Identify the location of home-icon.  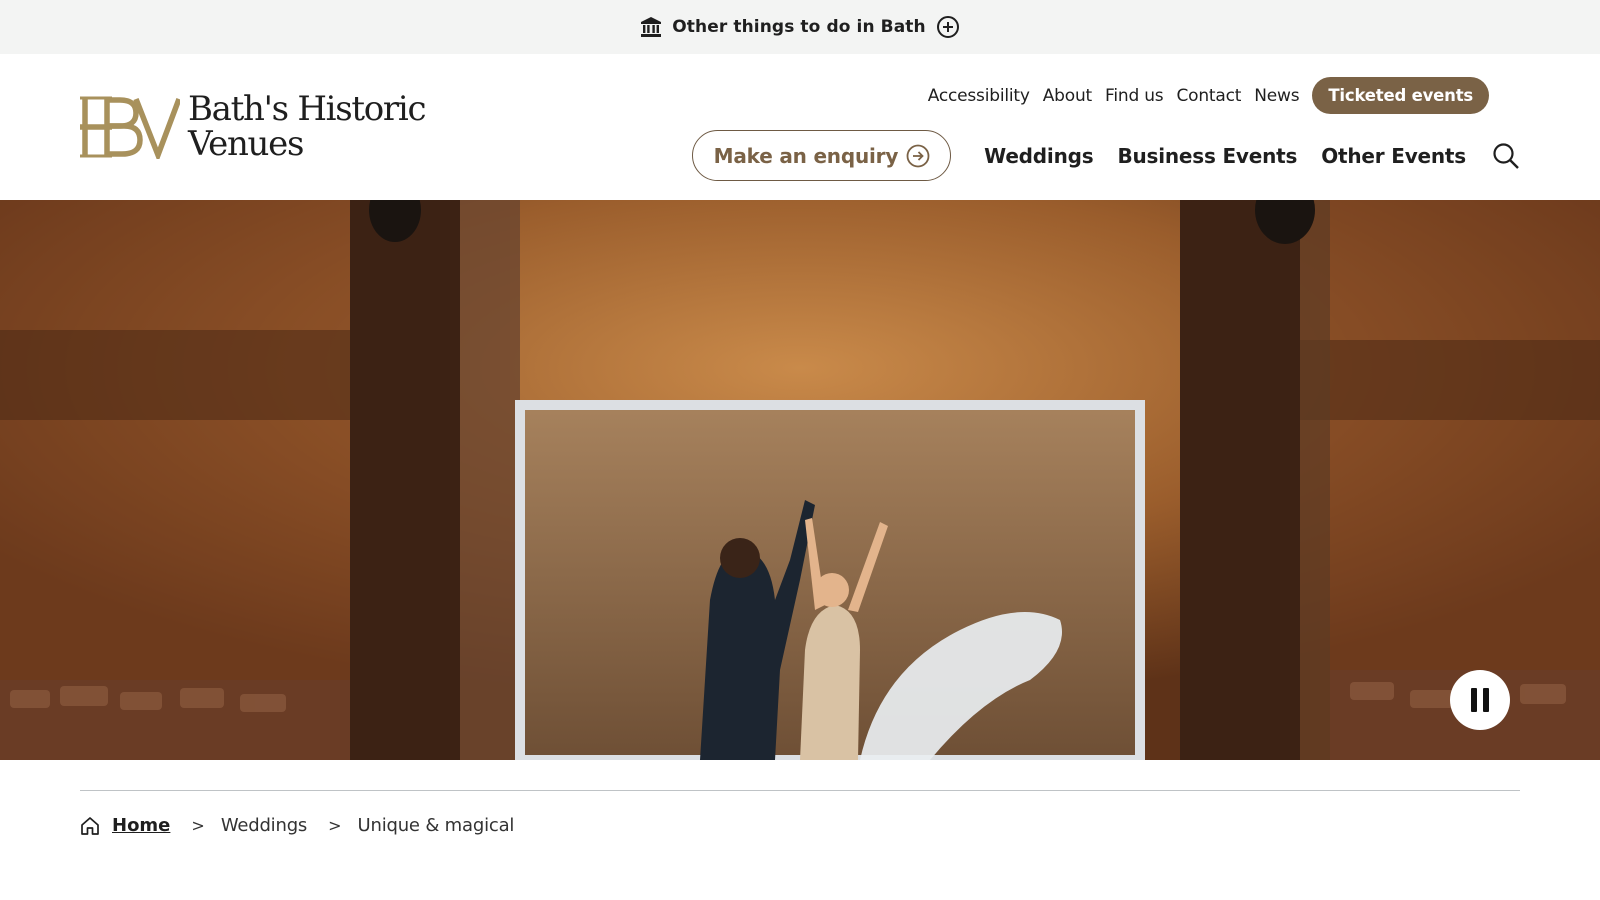
(90, 825).